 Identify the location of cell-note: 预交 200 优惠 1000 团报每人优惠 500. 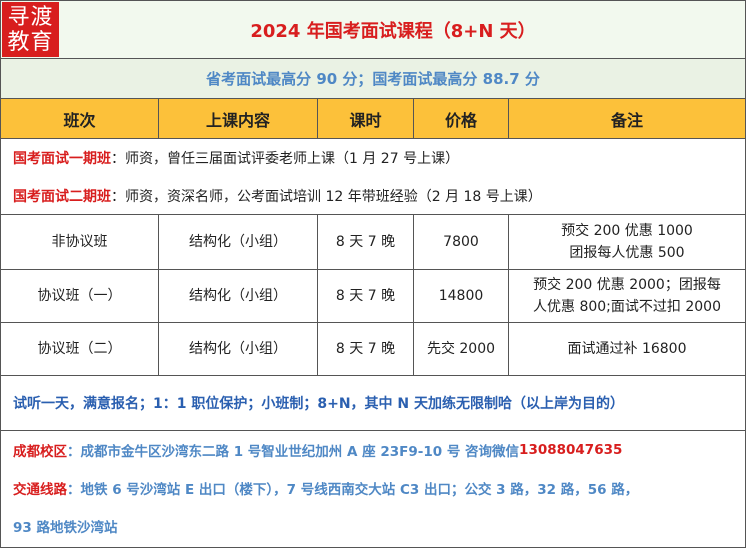
(627, 242).